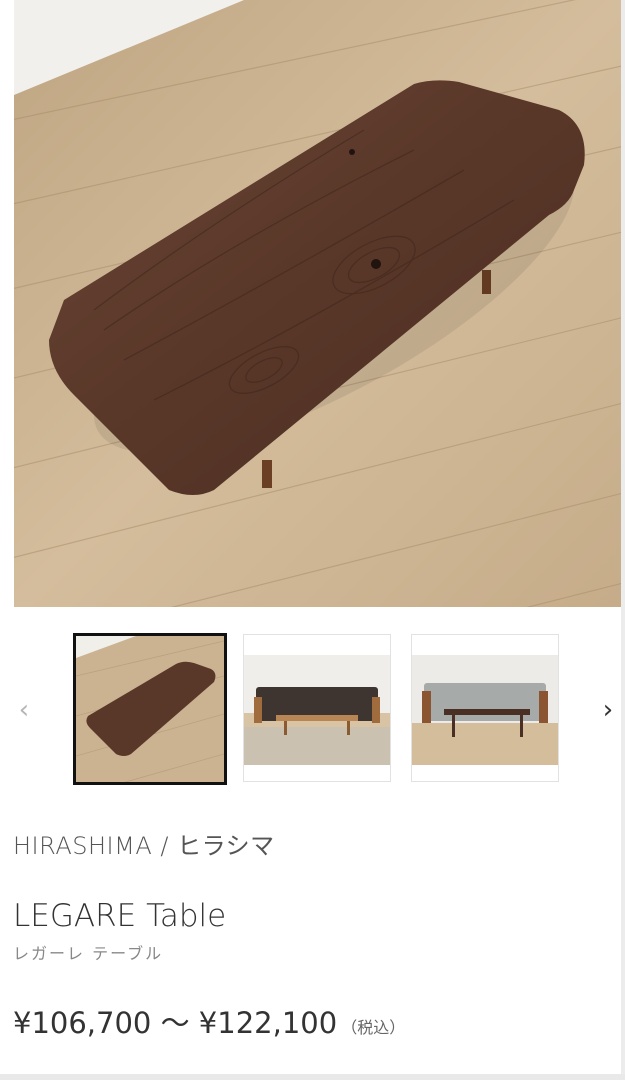  I want to click on product-price: ¥106,700 〜 ¥122,100 （税込）, so click(209, 1021).